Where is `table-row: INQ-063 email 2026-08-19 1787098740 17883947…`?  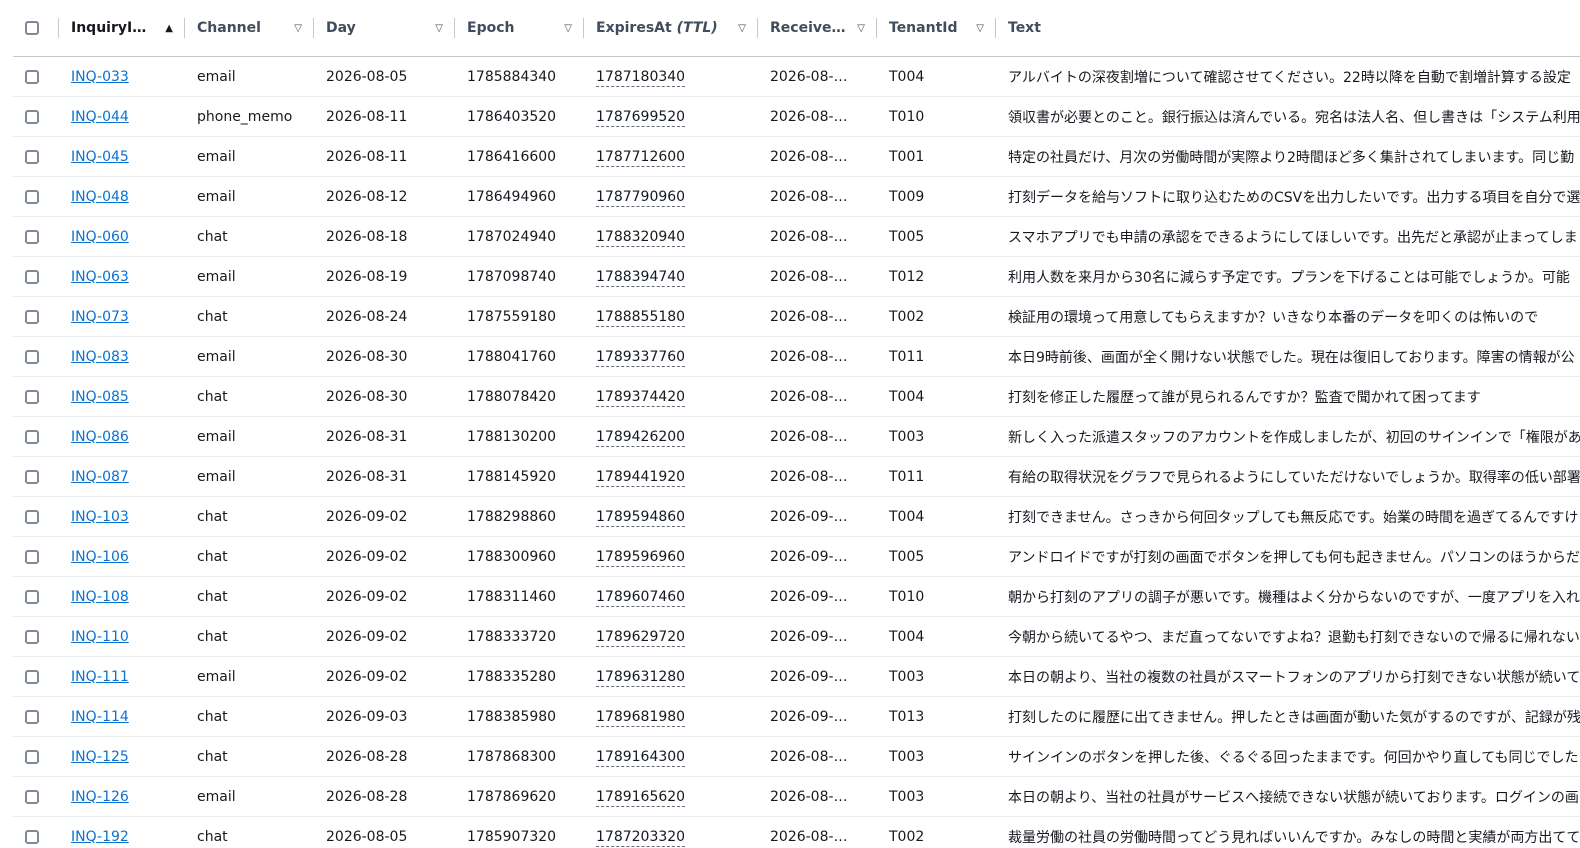 table-row: INQ-063 email 2026-08-19 1787098740 17883947… is located at coordinates (796, 276).